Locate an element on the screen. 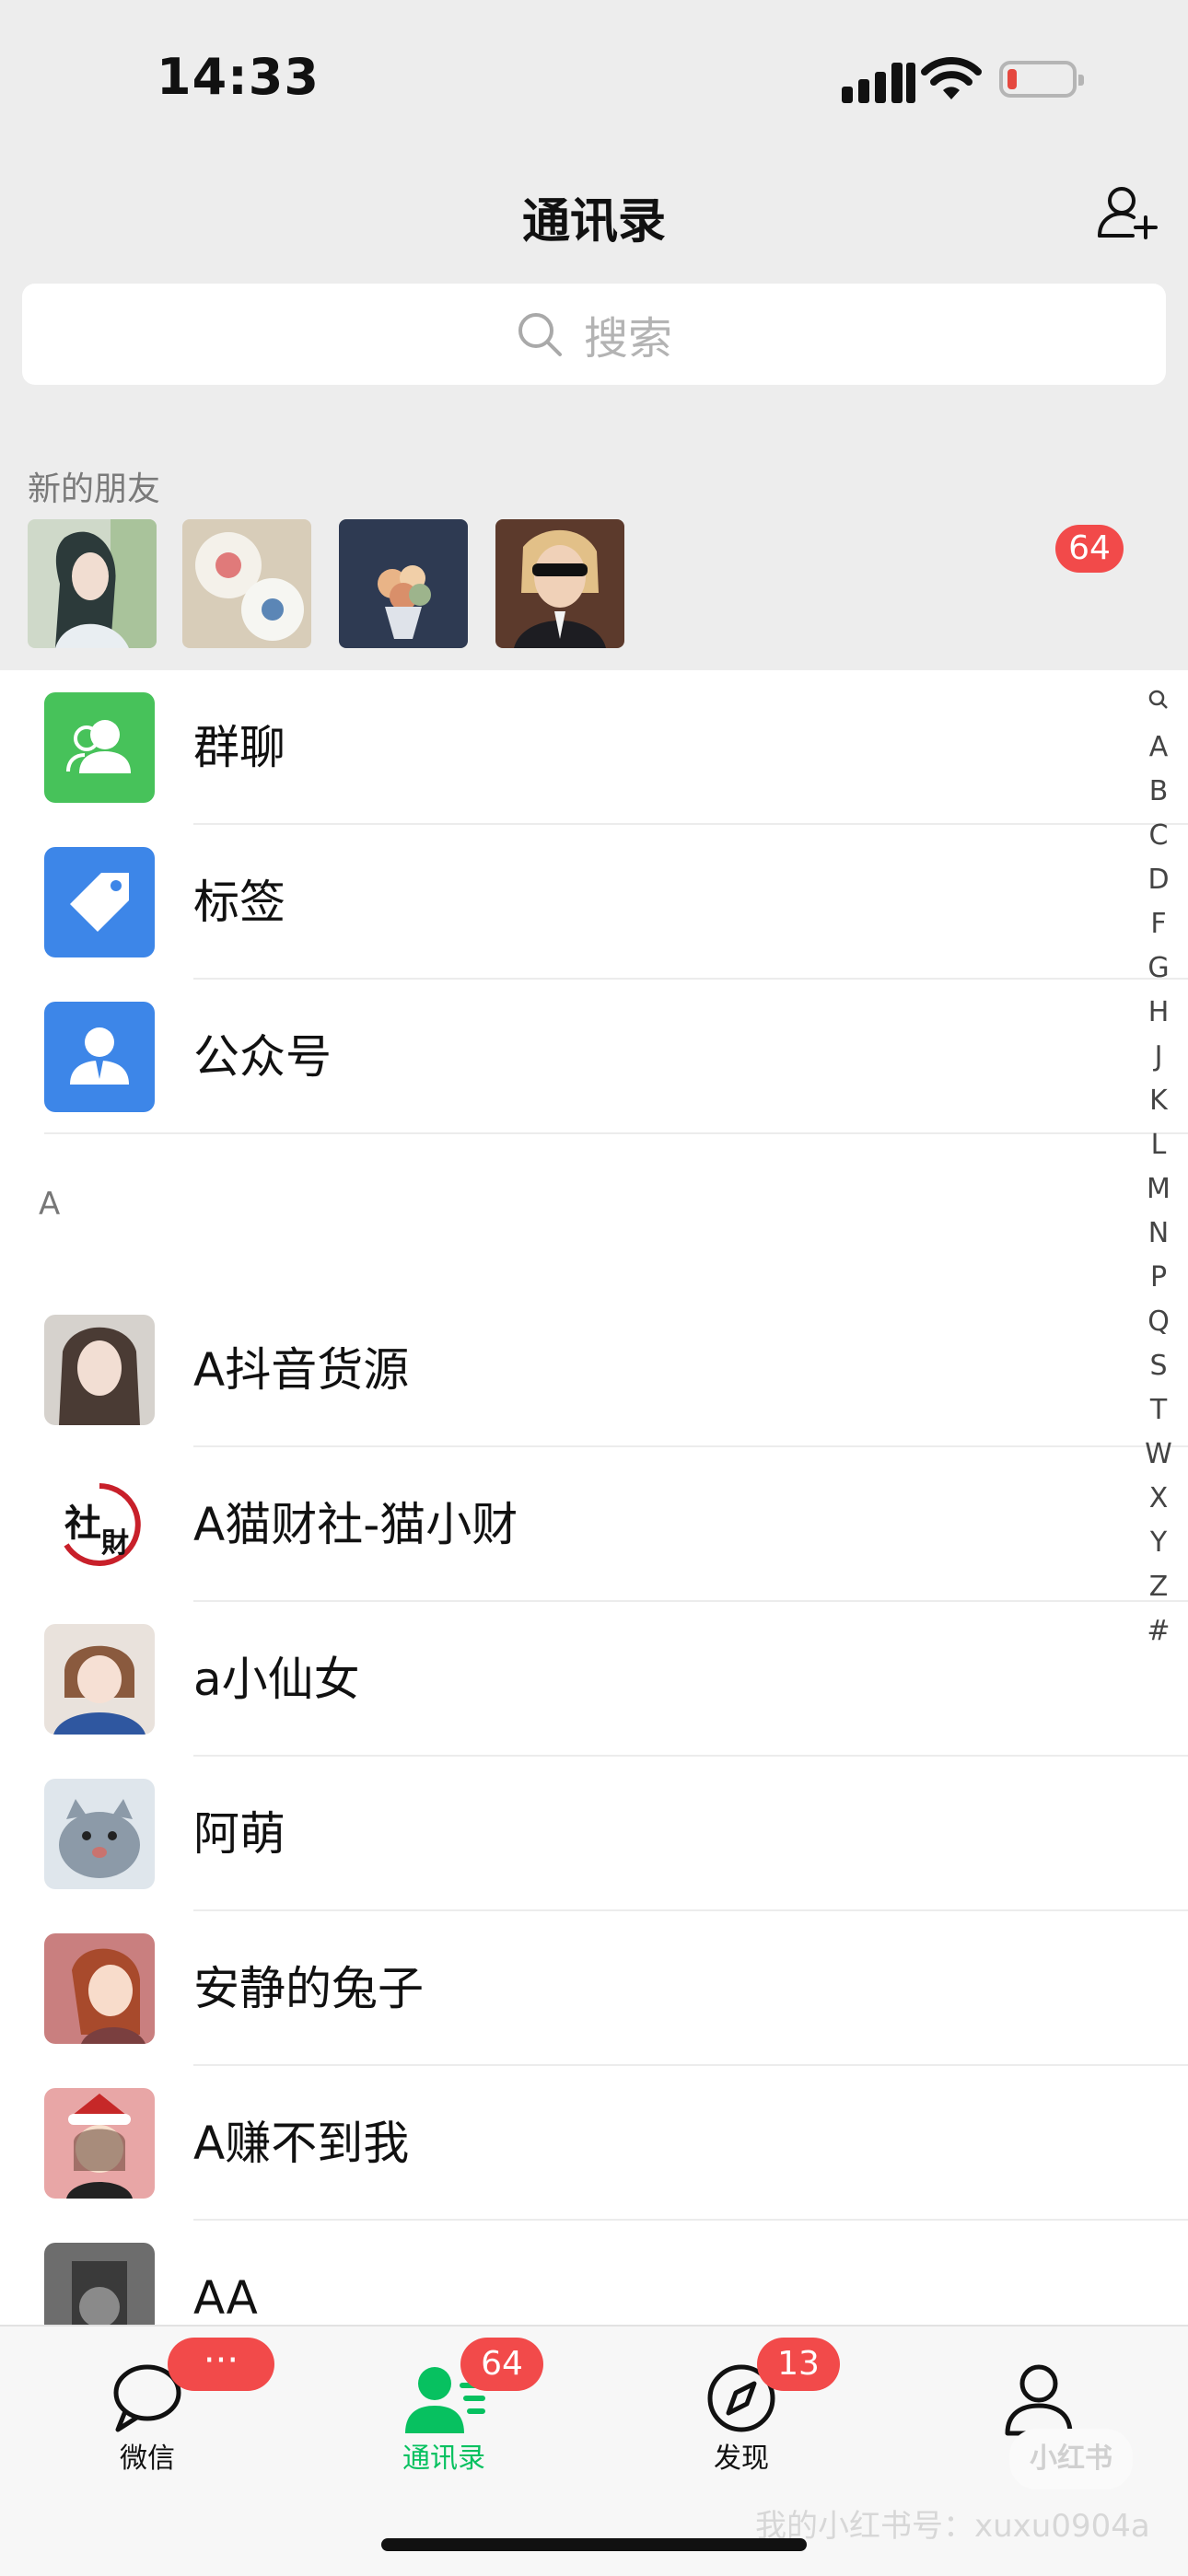  contact-name: A抖音货源 is located at coordinates (301, 1370).